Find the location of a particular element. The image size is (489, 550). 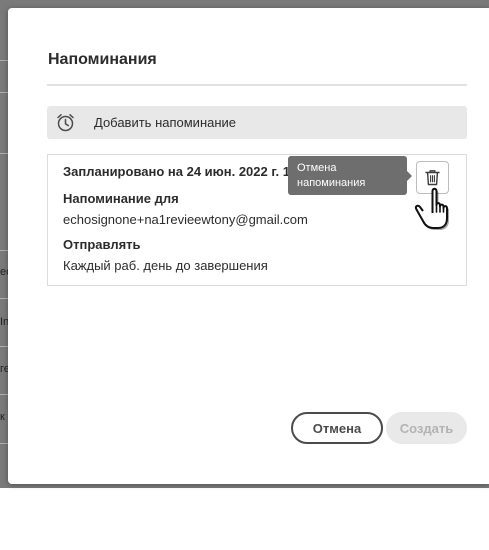

cancel-button-label: Отмена is located at coordinates (337, 428).